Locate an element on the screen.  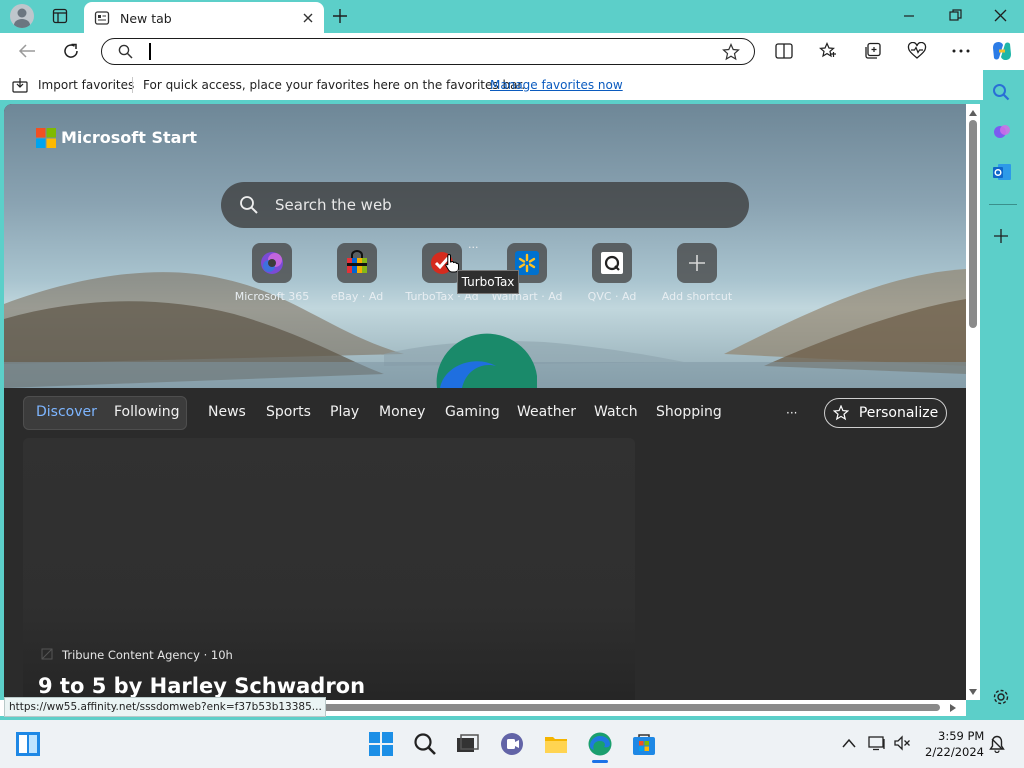
copilot-icon is located at coordinates (1002, 51).